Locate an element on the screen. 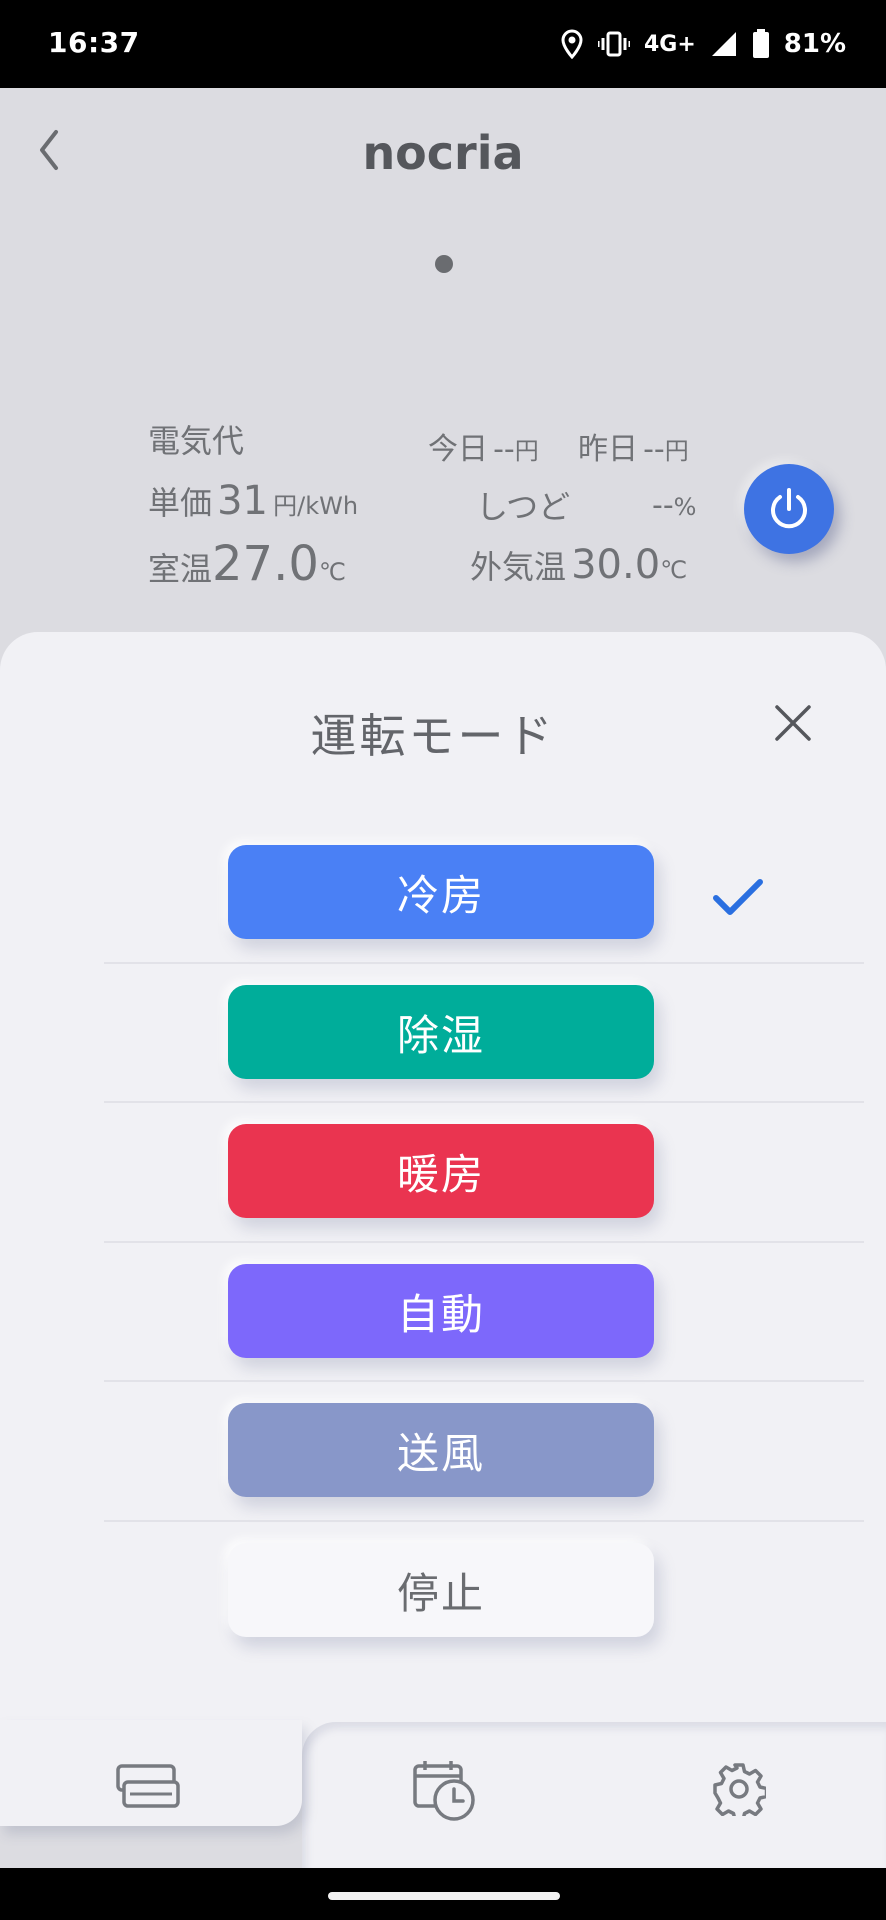 This screenshot has width=886, height=1920. aircon-icon is located at coordinates (148, 1786).